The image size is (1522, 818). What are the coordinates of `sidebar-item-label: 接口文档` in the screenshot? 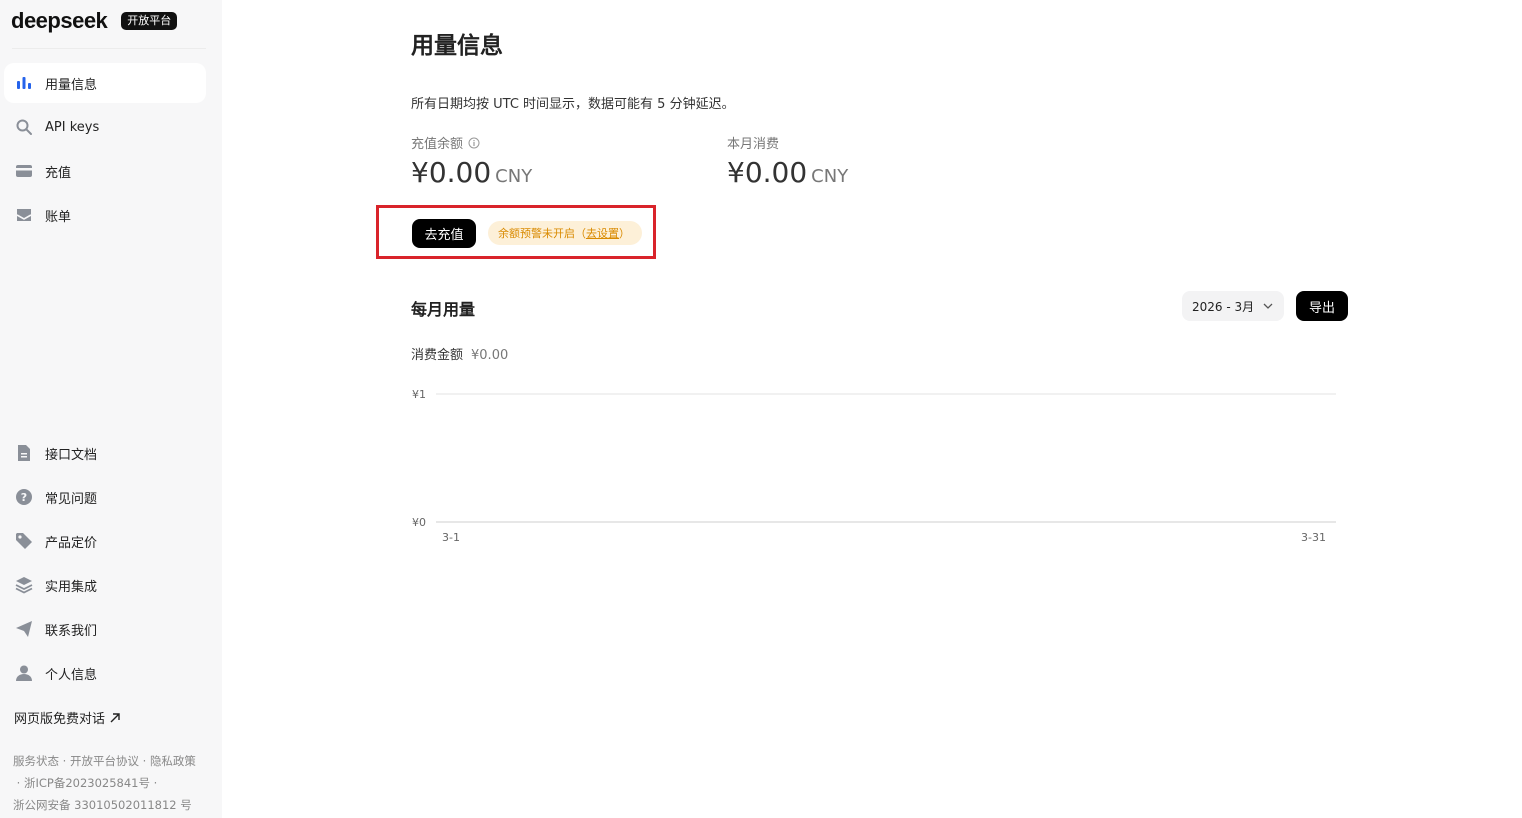 It's located at (71, 455).